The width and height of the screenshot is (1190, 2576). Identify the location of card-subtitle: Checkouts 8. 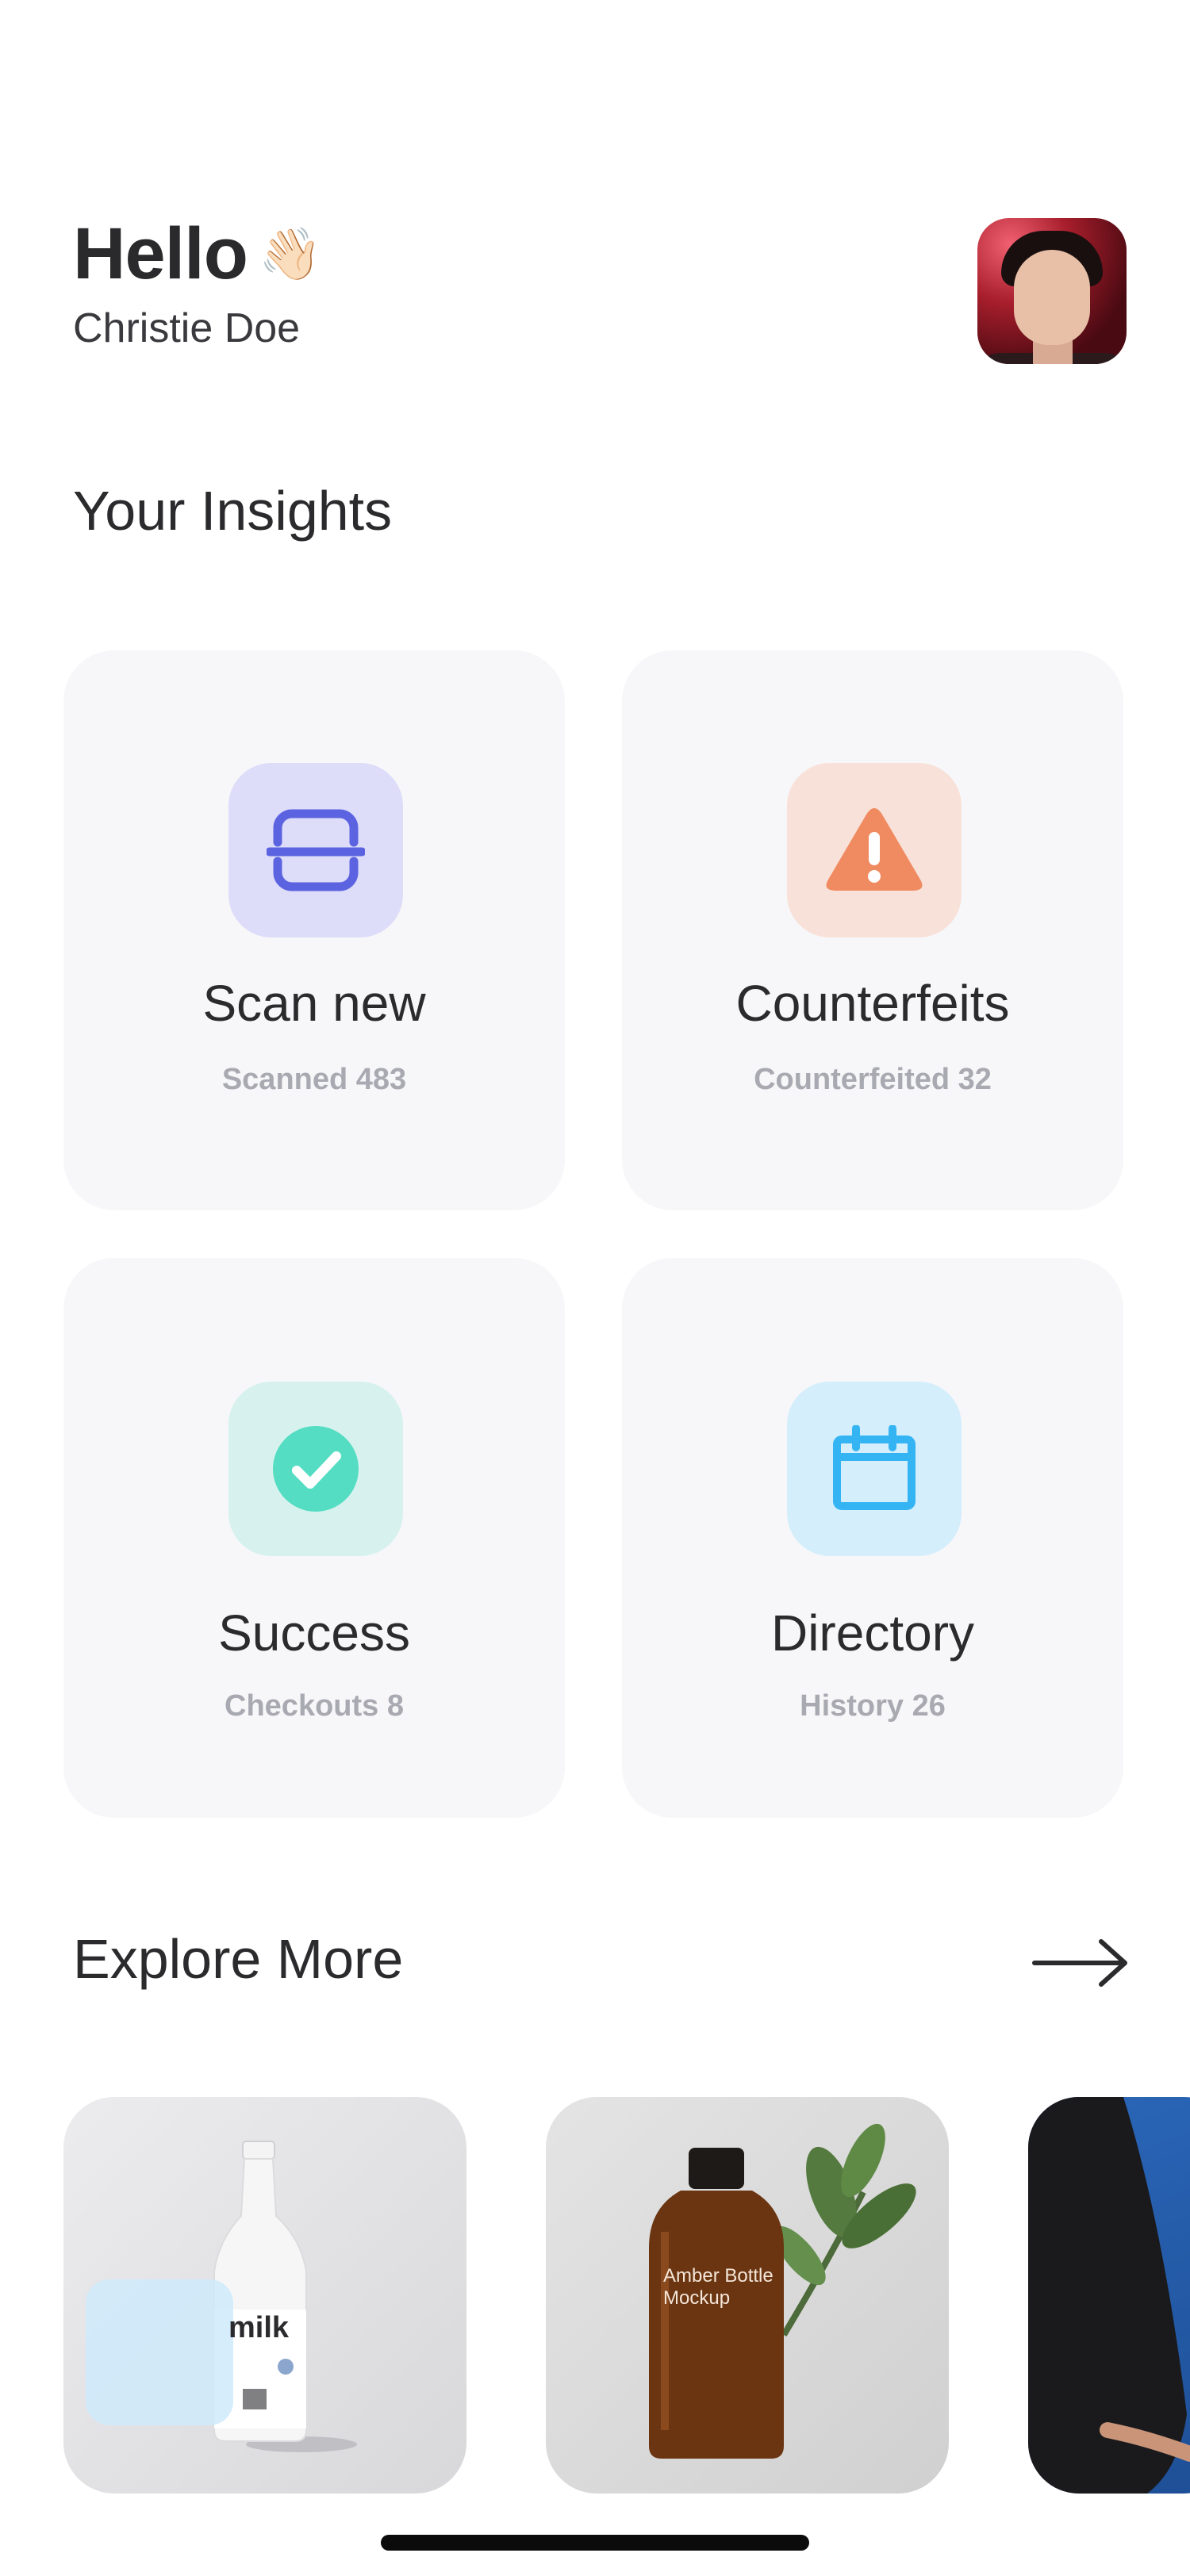
(314, 1706).